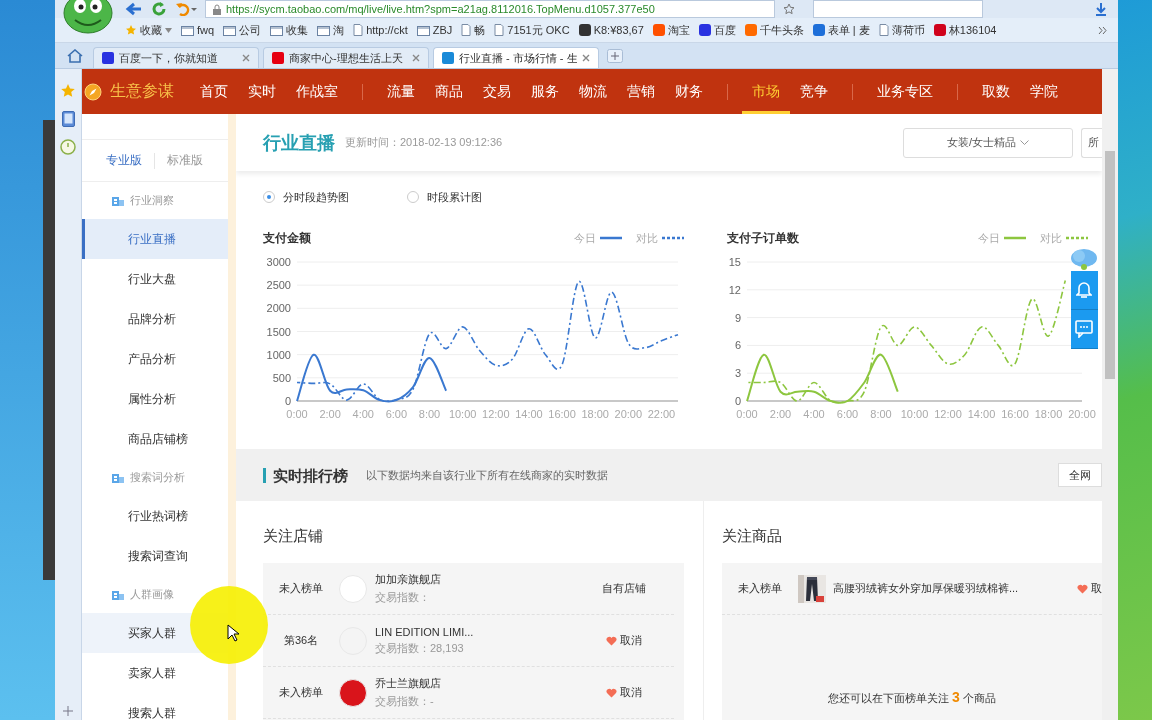  I want to click on sidebar-item: 卖家人群, so click(155, 673).